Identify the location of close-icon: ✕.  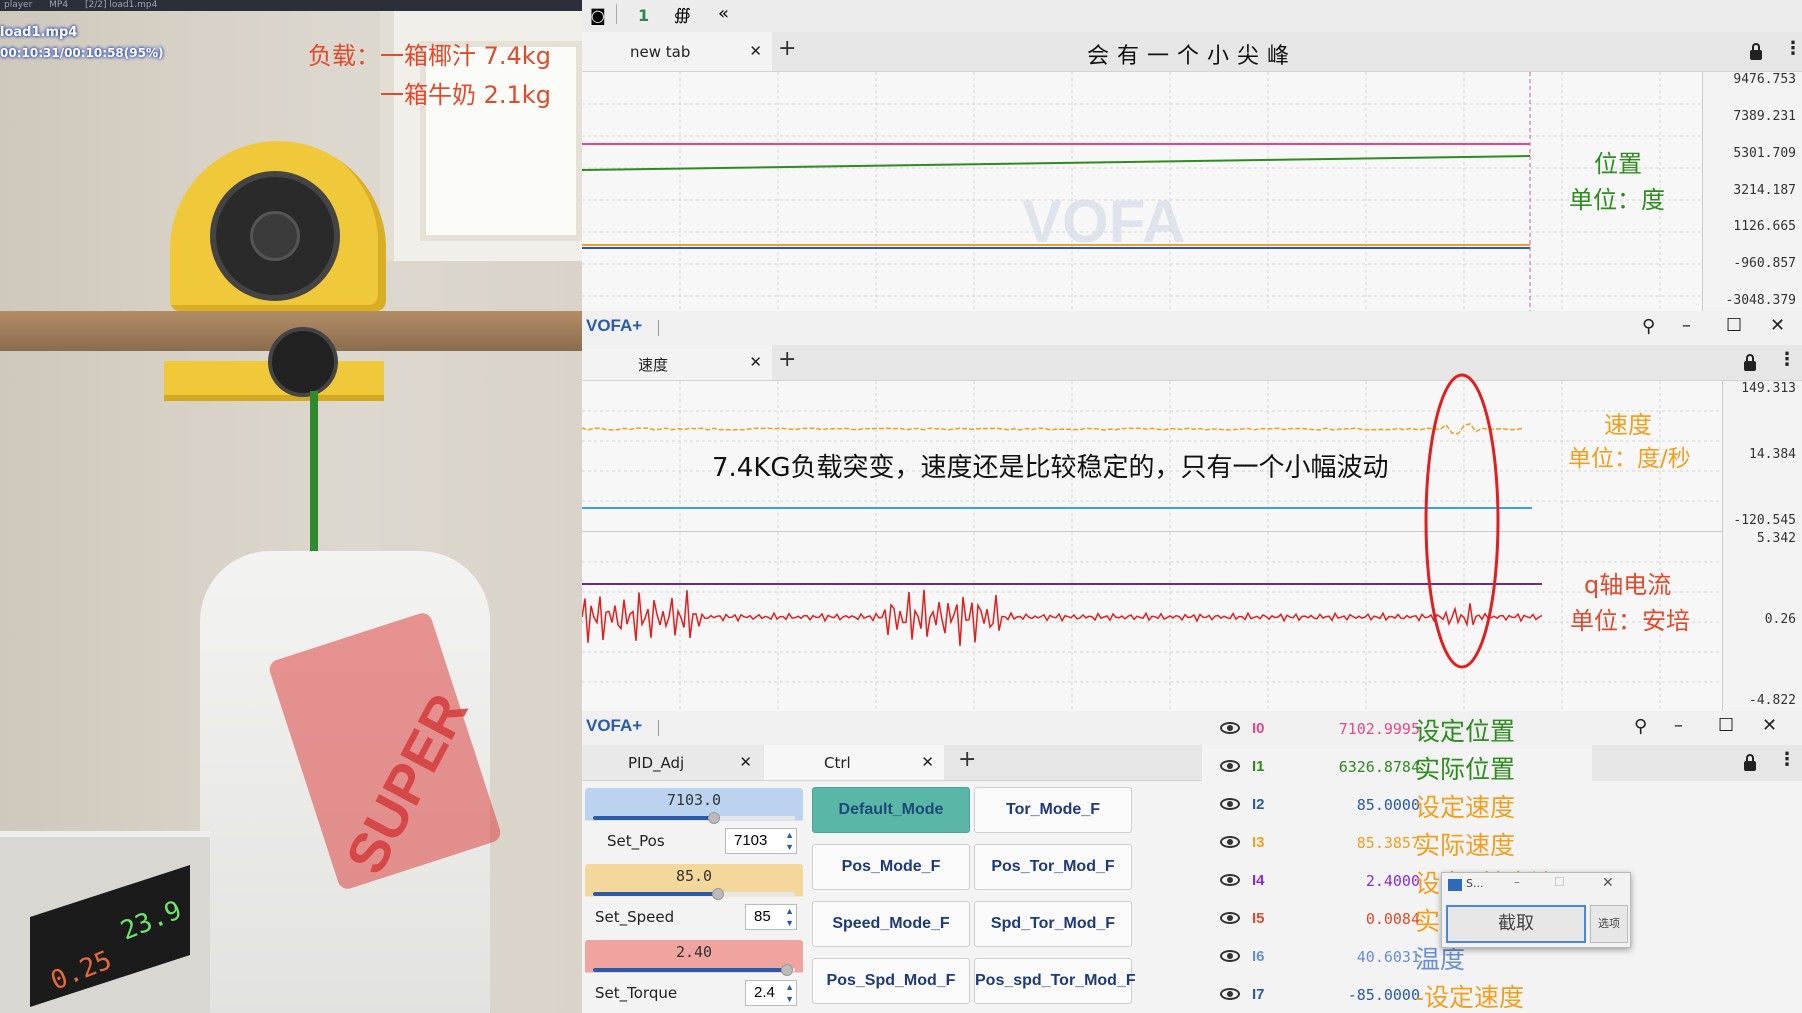
(1769, 725).